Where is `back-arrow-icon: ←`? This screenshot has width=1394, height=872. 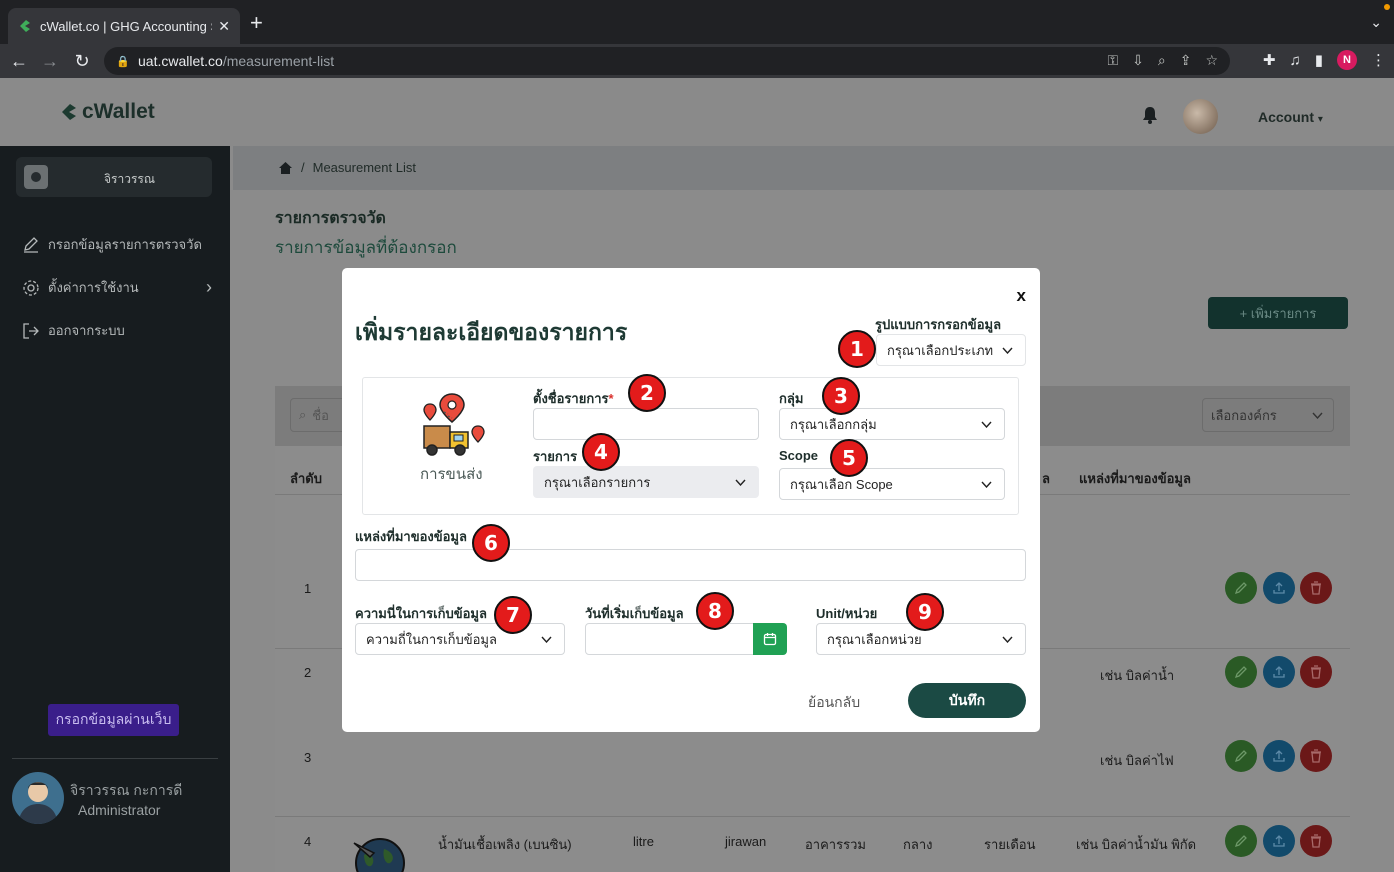 back-arrow-icon: ← is located at coordinates (19, 61).